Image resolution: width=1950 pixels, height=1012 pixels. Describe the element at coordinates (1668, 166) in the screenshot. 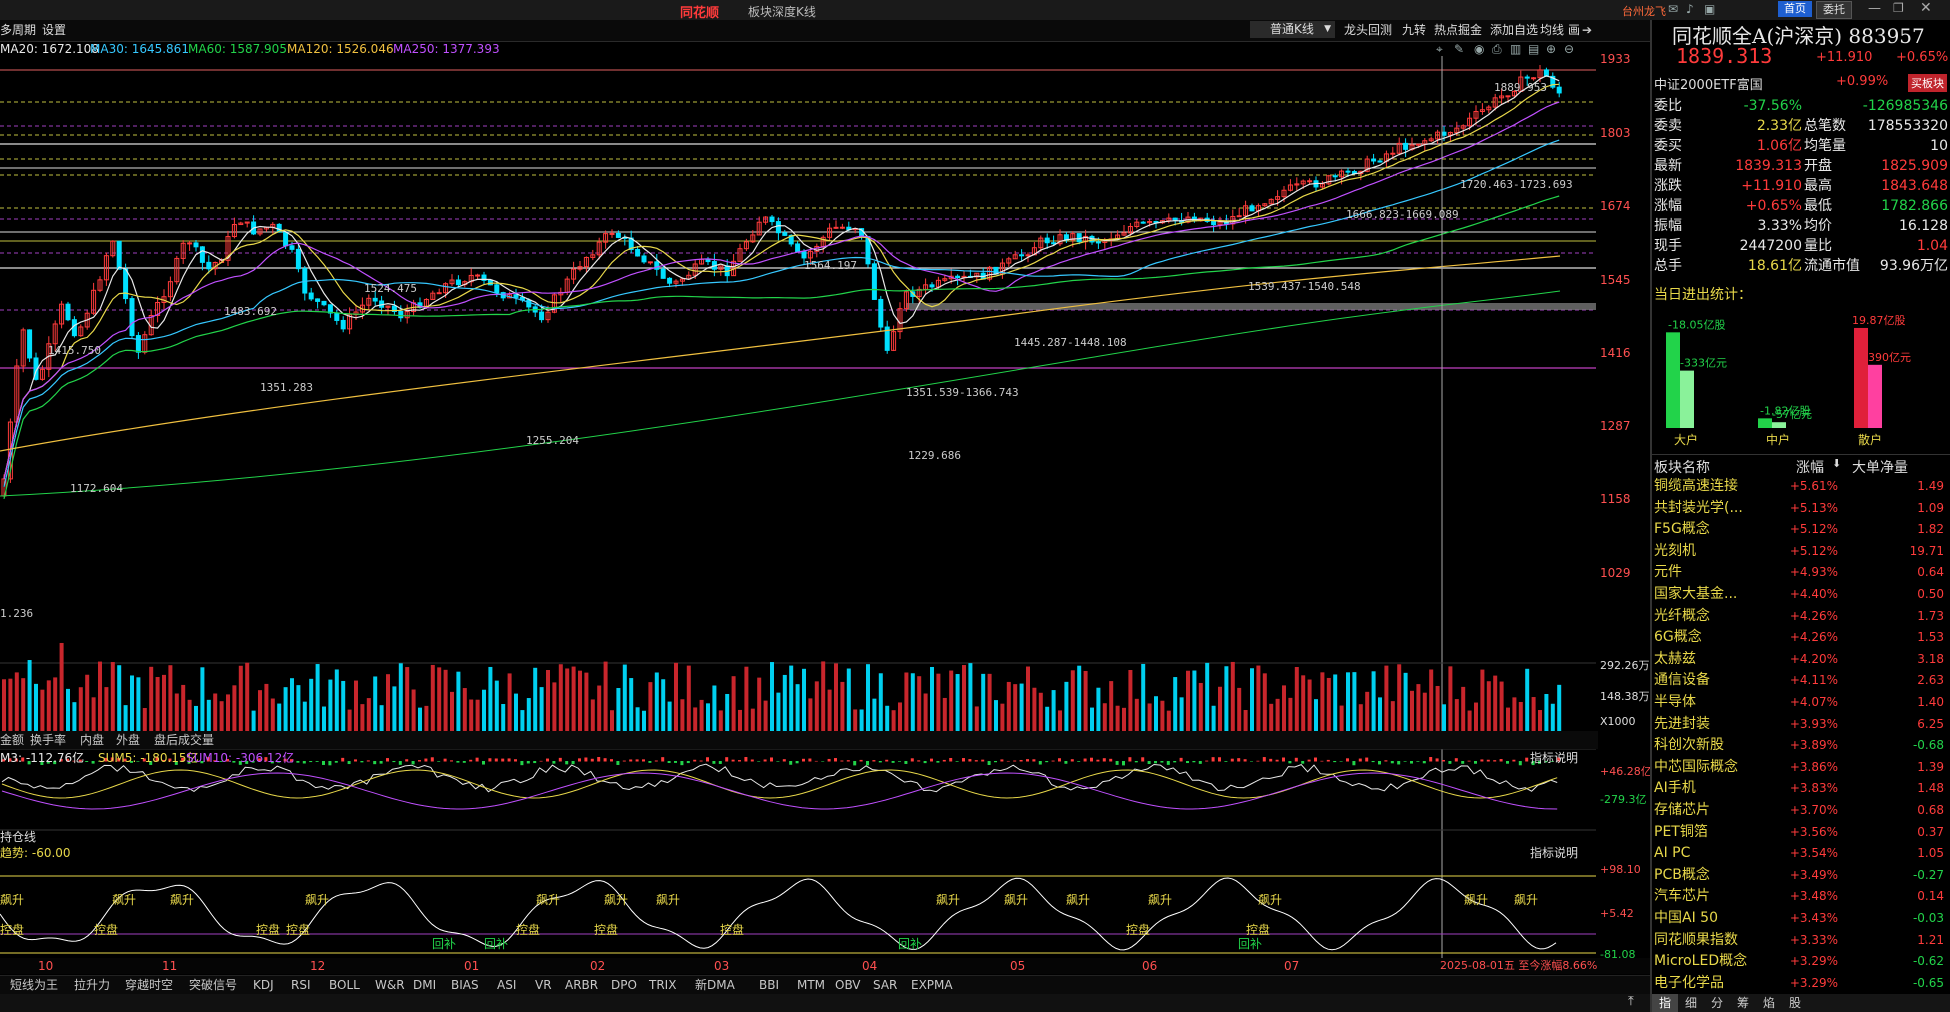

I see `stat-label: 最新` at that location.